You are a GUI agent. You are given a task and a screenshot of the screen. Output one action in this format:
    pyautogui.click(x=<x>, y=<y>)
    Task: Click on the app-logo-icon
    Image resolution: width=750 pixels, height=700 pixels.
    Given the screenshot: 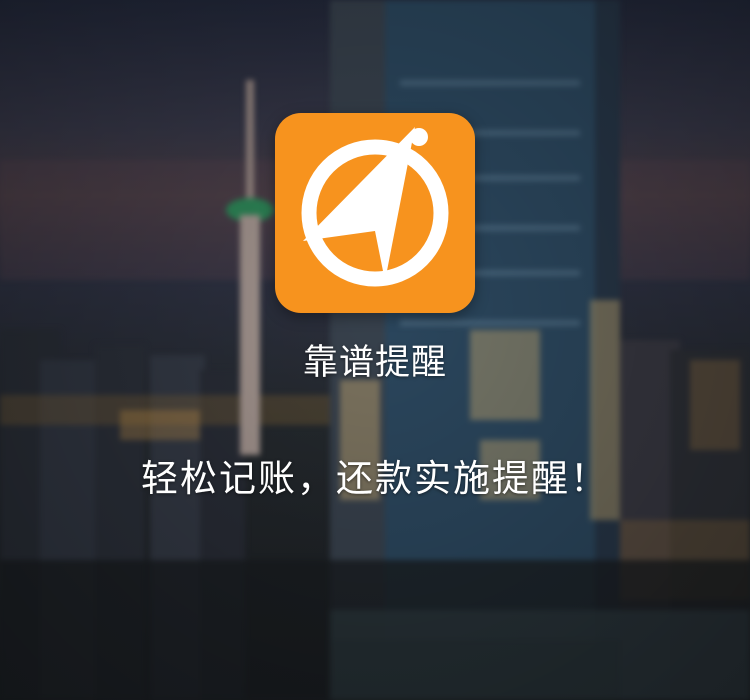 What is the action you would take?
    pyautogui.click(x=375, y=213)
    